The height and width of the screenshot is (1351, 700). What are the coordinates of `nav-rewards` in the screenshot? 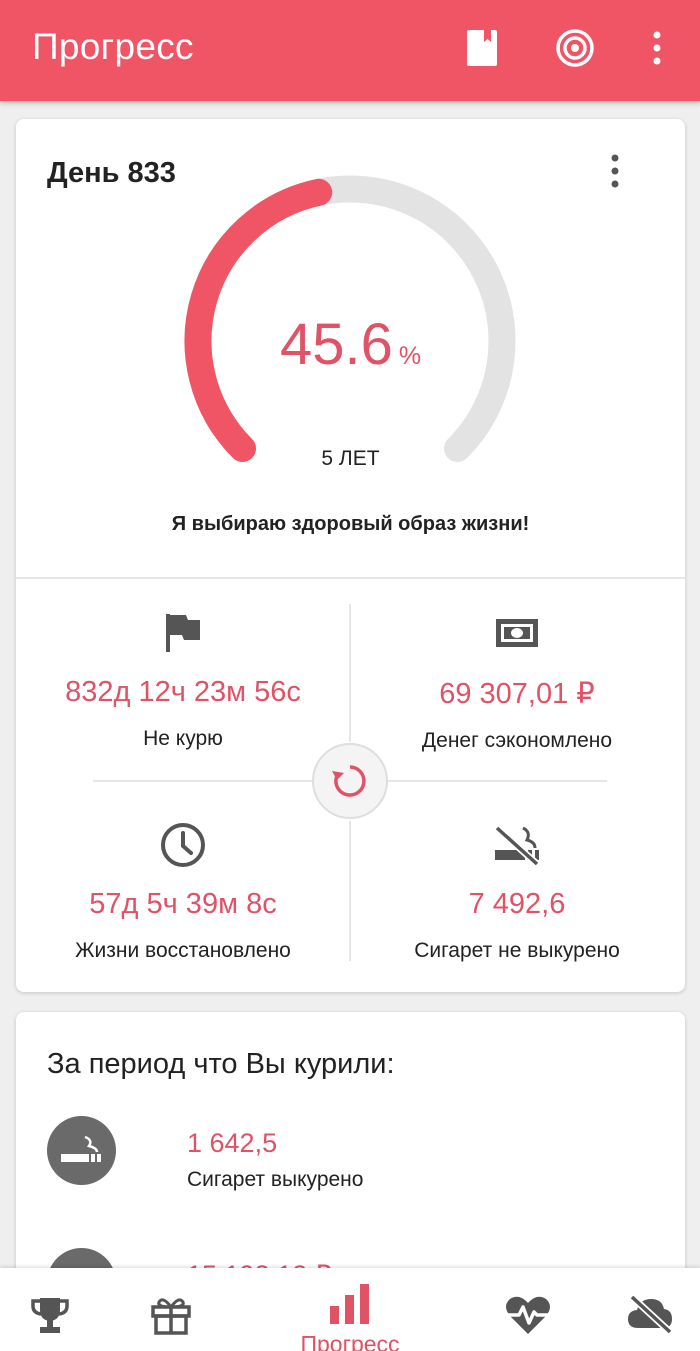 It's located at (171, 1309).